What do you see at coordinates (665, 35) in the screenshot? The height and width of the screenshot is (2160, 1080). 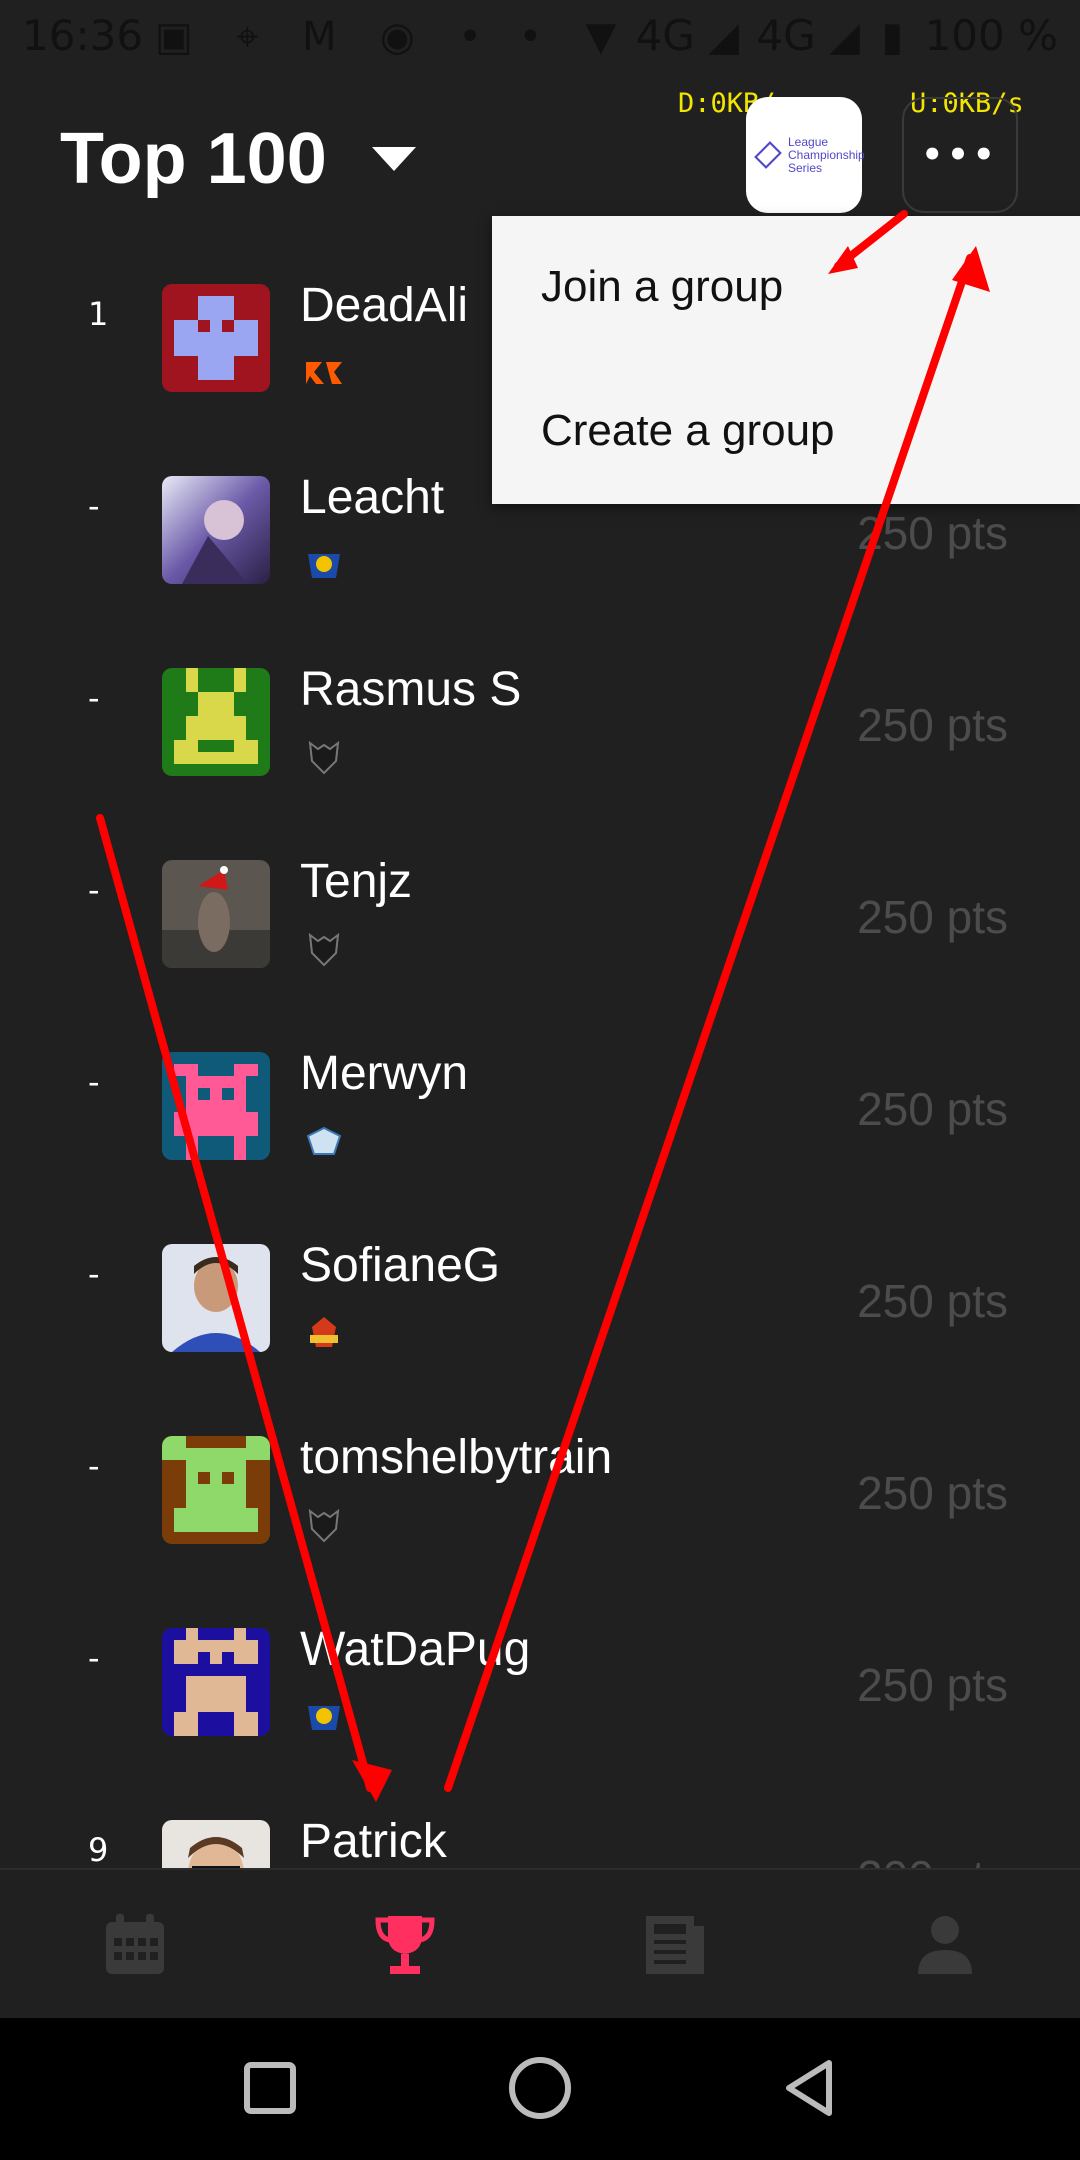 I see `network-4g-1: 4G` at bounding box center [665, 35].